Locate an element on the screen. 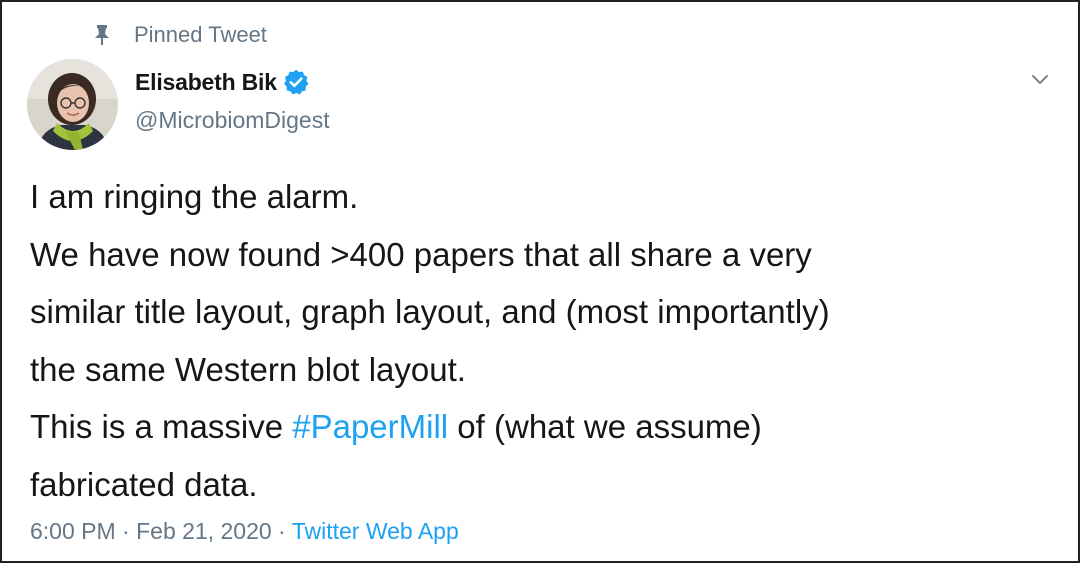 The image size is (1080, 563). avatar-photo is located at coordinates (72, 104).